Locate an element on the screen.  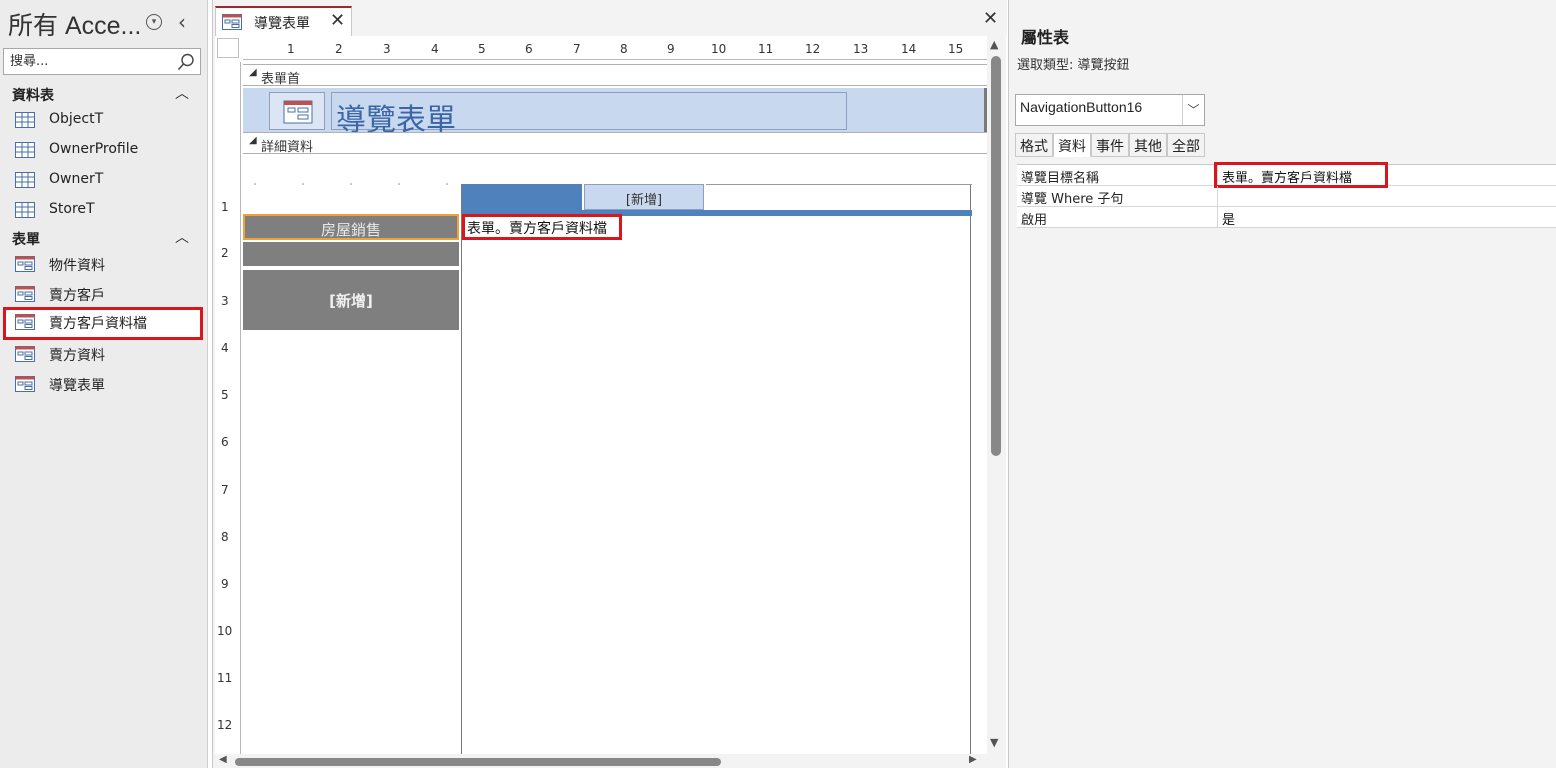
group-header-forms: 表單 ︿ is located at coordinates (104, 238).